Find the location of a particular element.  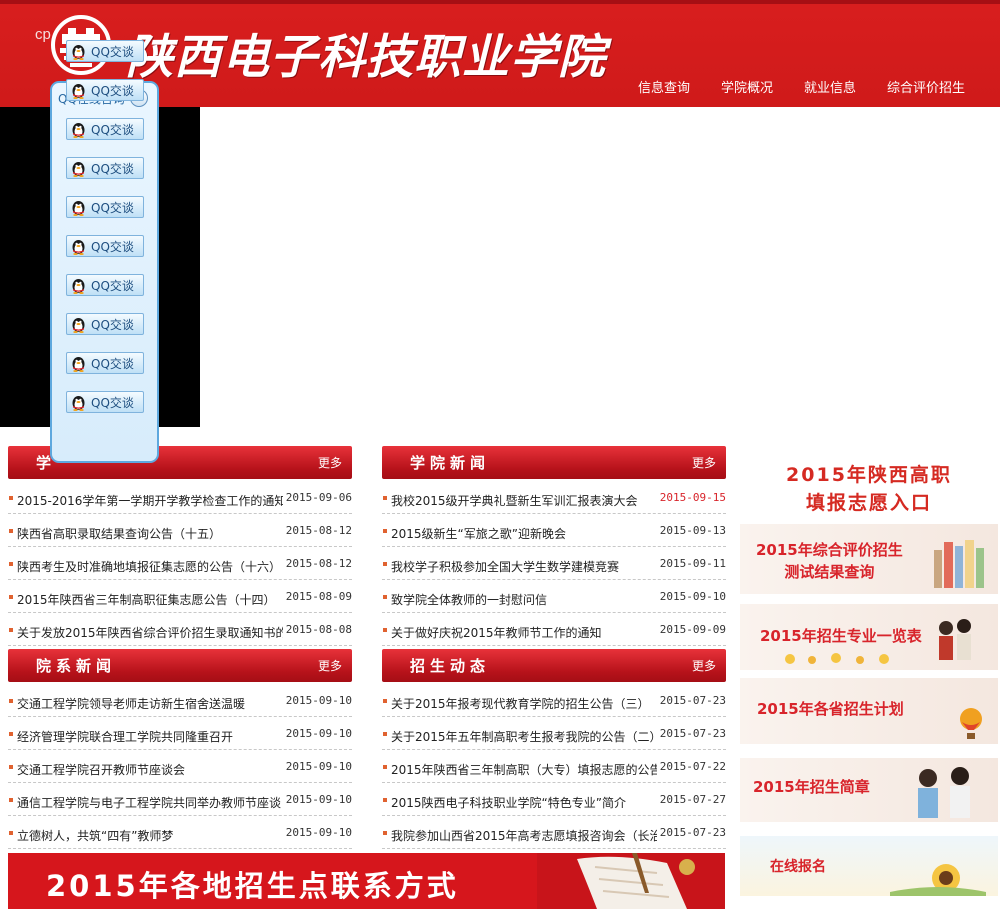

news-item: 陕西考生及时准确地填报征集志愿的公告（十六） 2015-08-12 is located at coordinates (180, 563).